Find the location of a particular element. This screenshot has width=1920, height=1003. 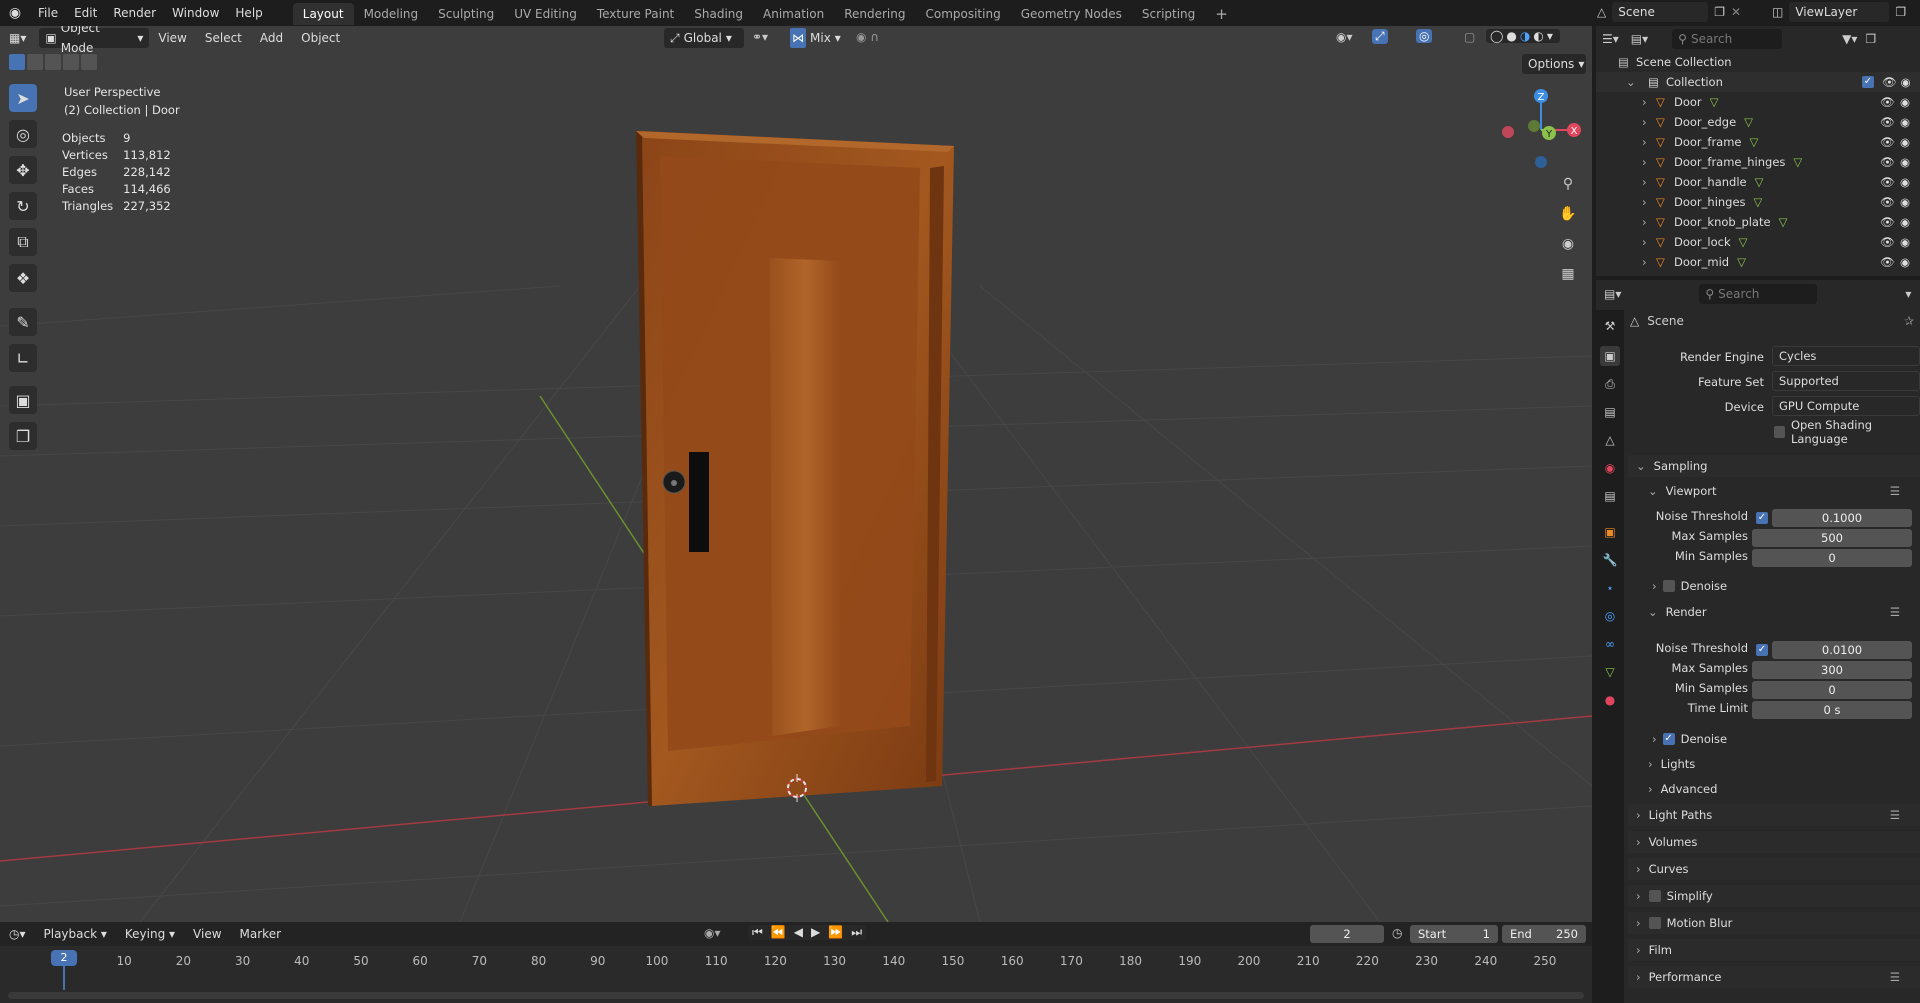

pin-icon: ✰ is located at coordinates (1909, 321).